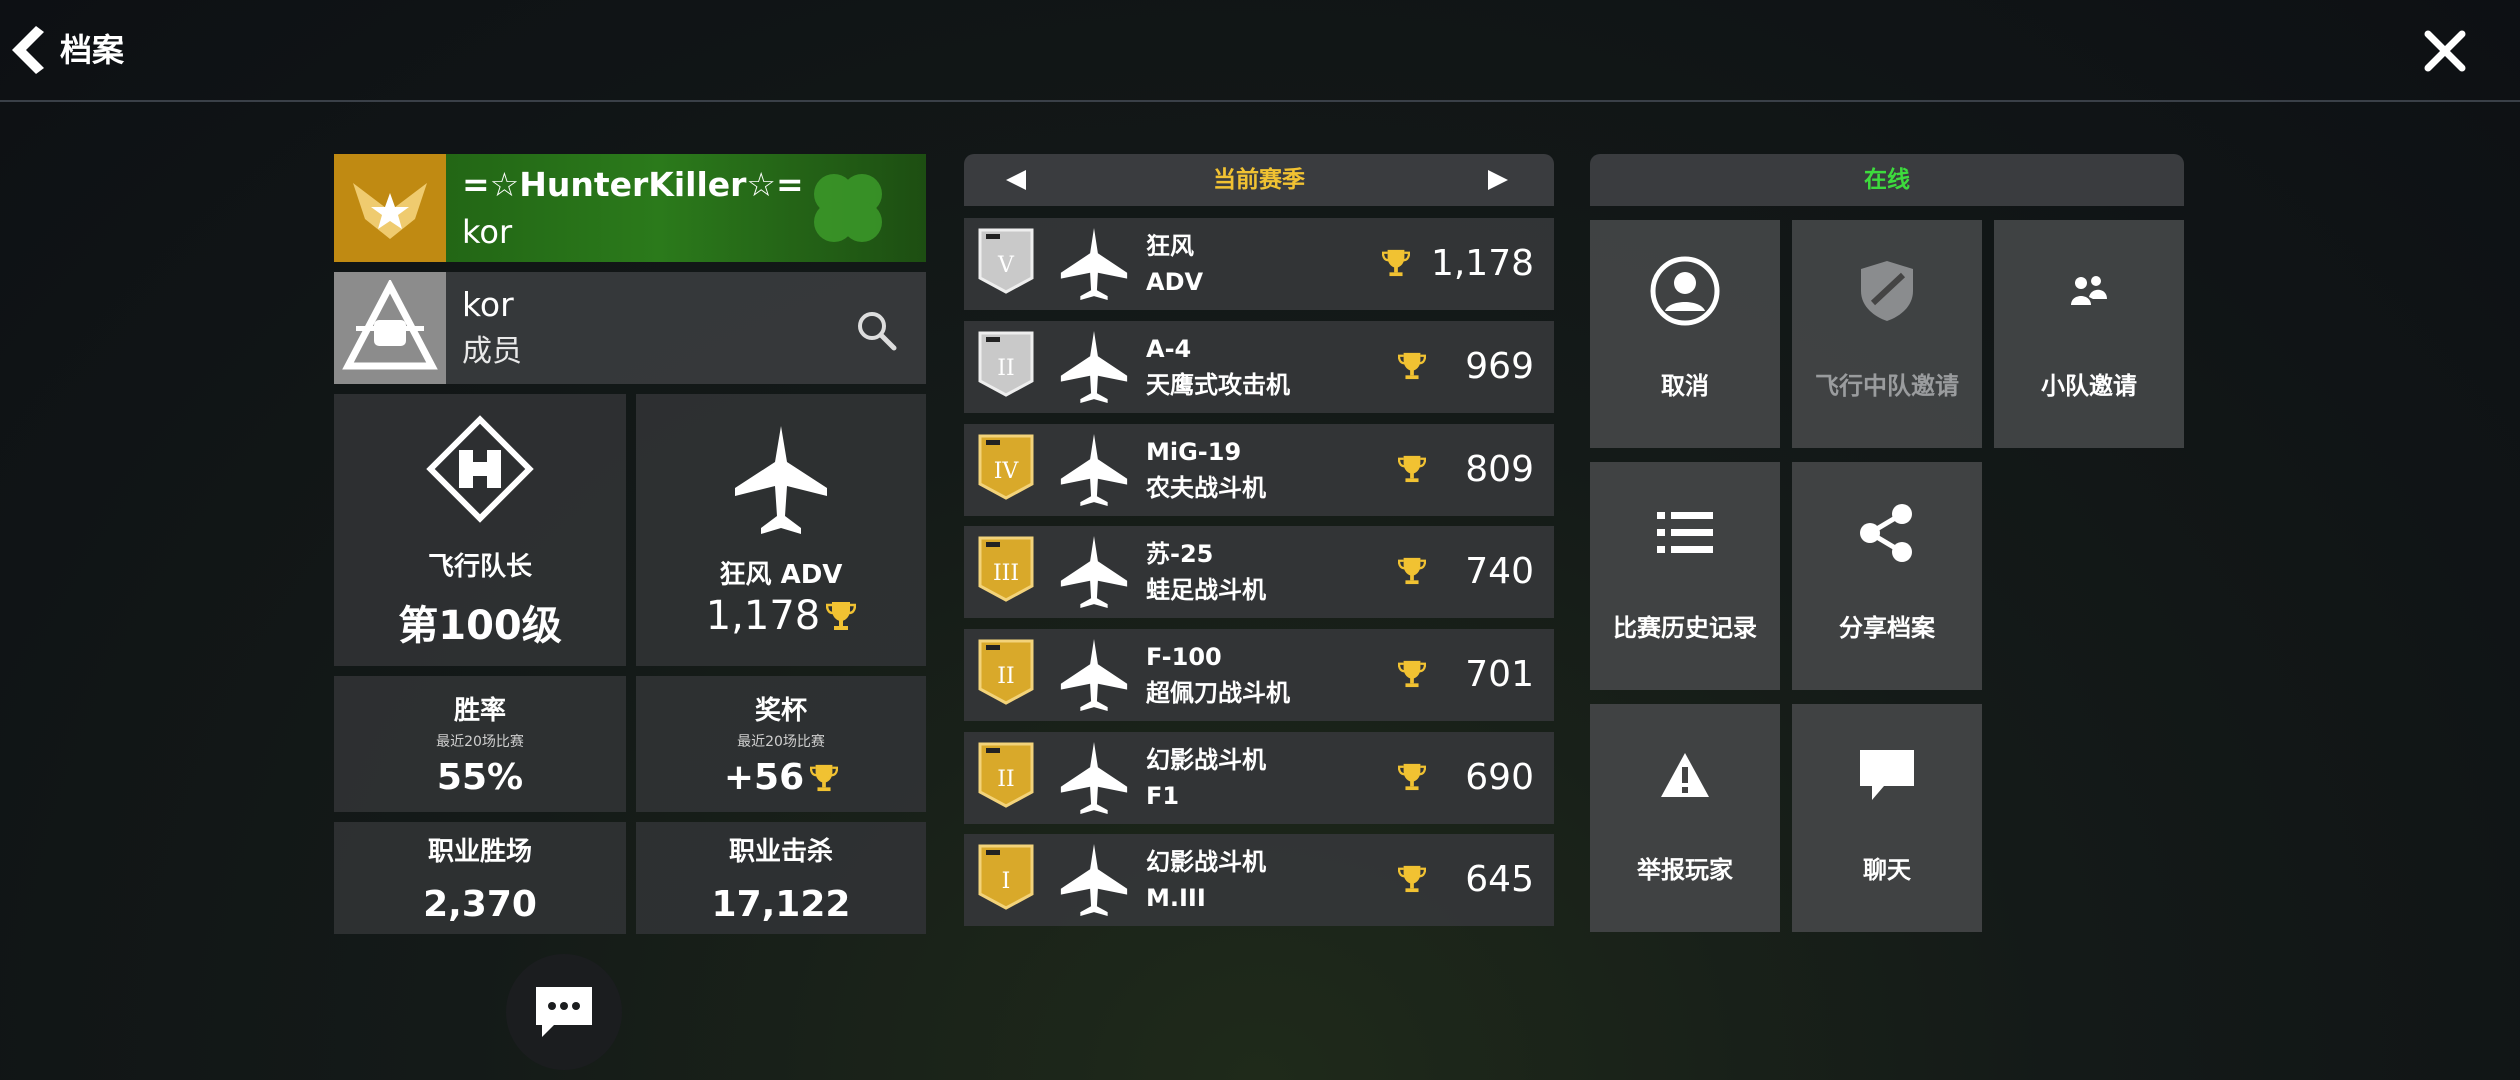 The width and height of the screenshot is (2520, 1080). Describe the element at coordinates (1499, 366) in the screenshot. I see `aircraft-cups: 969` at that location.